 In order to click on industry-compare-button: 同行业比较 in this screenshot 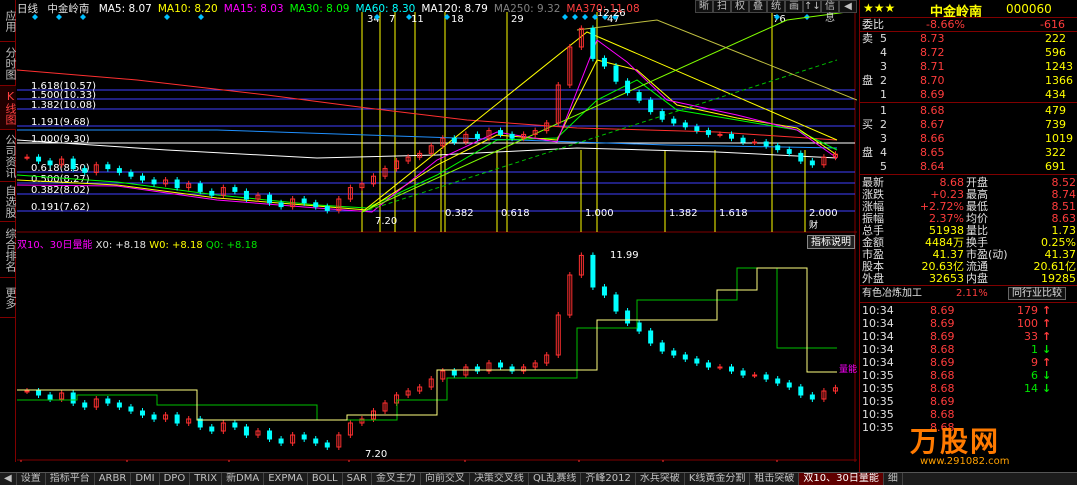, I will do `click(1037, 293)`.